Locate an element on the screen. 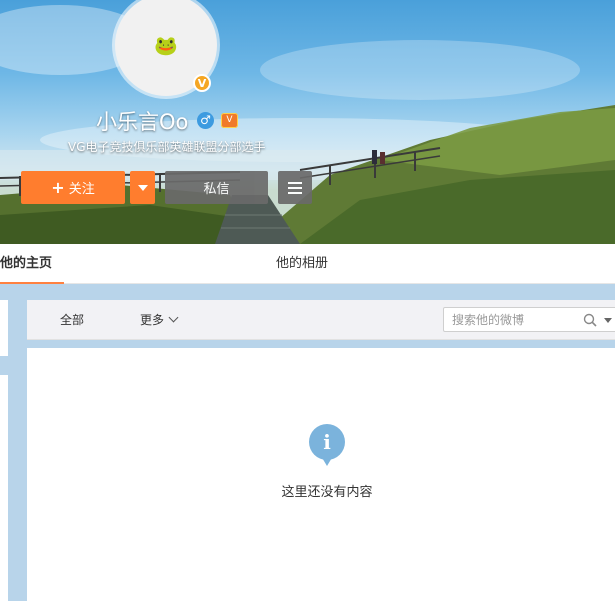 The width and height of the screenshot is (615, 601). info-icon-glyph: i is located at coordinates (327, 442).